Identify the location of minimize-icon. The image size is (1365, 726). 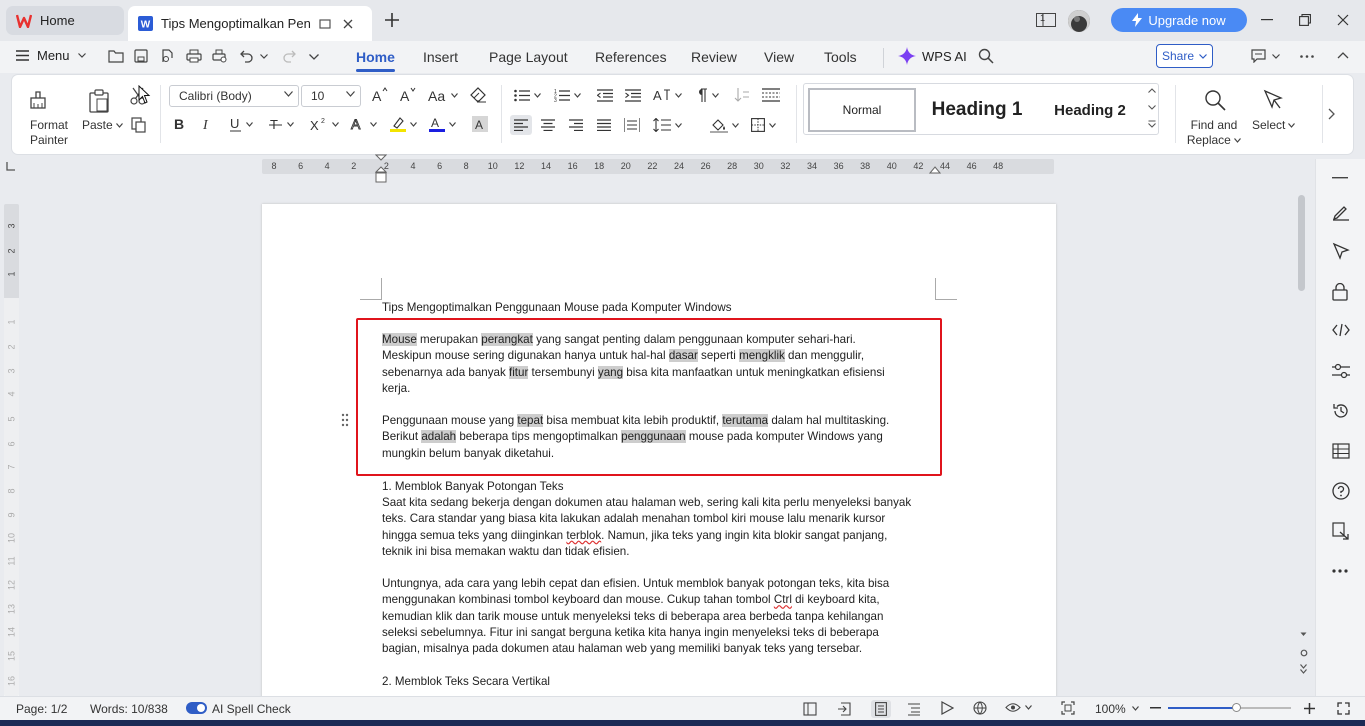
(1267, 20).